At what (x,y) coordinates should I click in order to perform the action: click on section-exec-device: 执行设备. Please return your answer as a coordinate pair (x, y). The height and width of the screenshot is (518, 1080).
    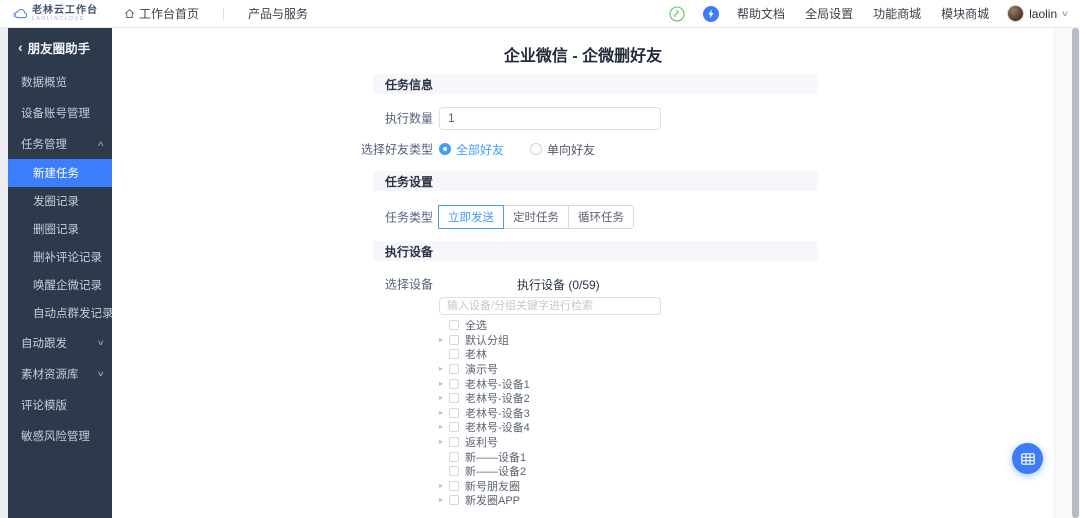
    Looking at the image, I should click on (595, 251).